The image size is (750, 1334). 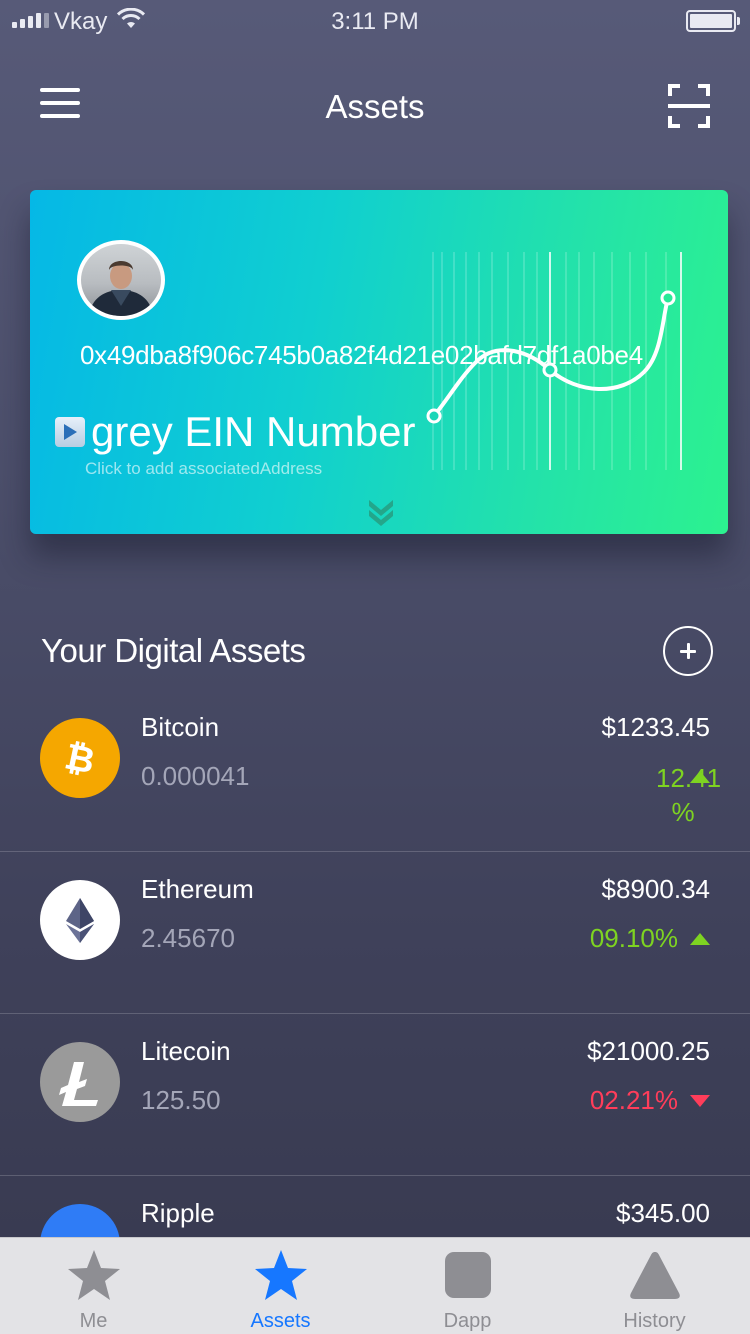 I want to click on status-time: 3:11 PM, so click(x=375, y=21).